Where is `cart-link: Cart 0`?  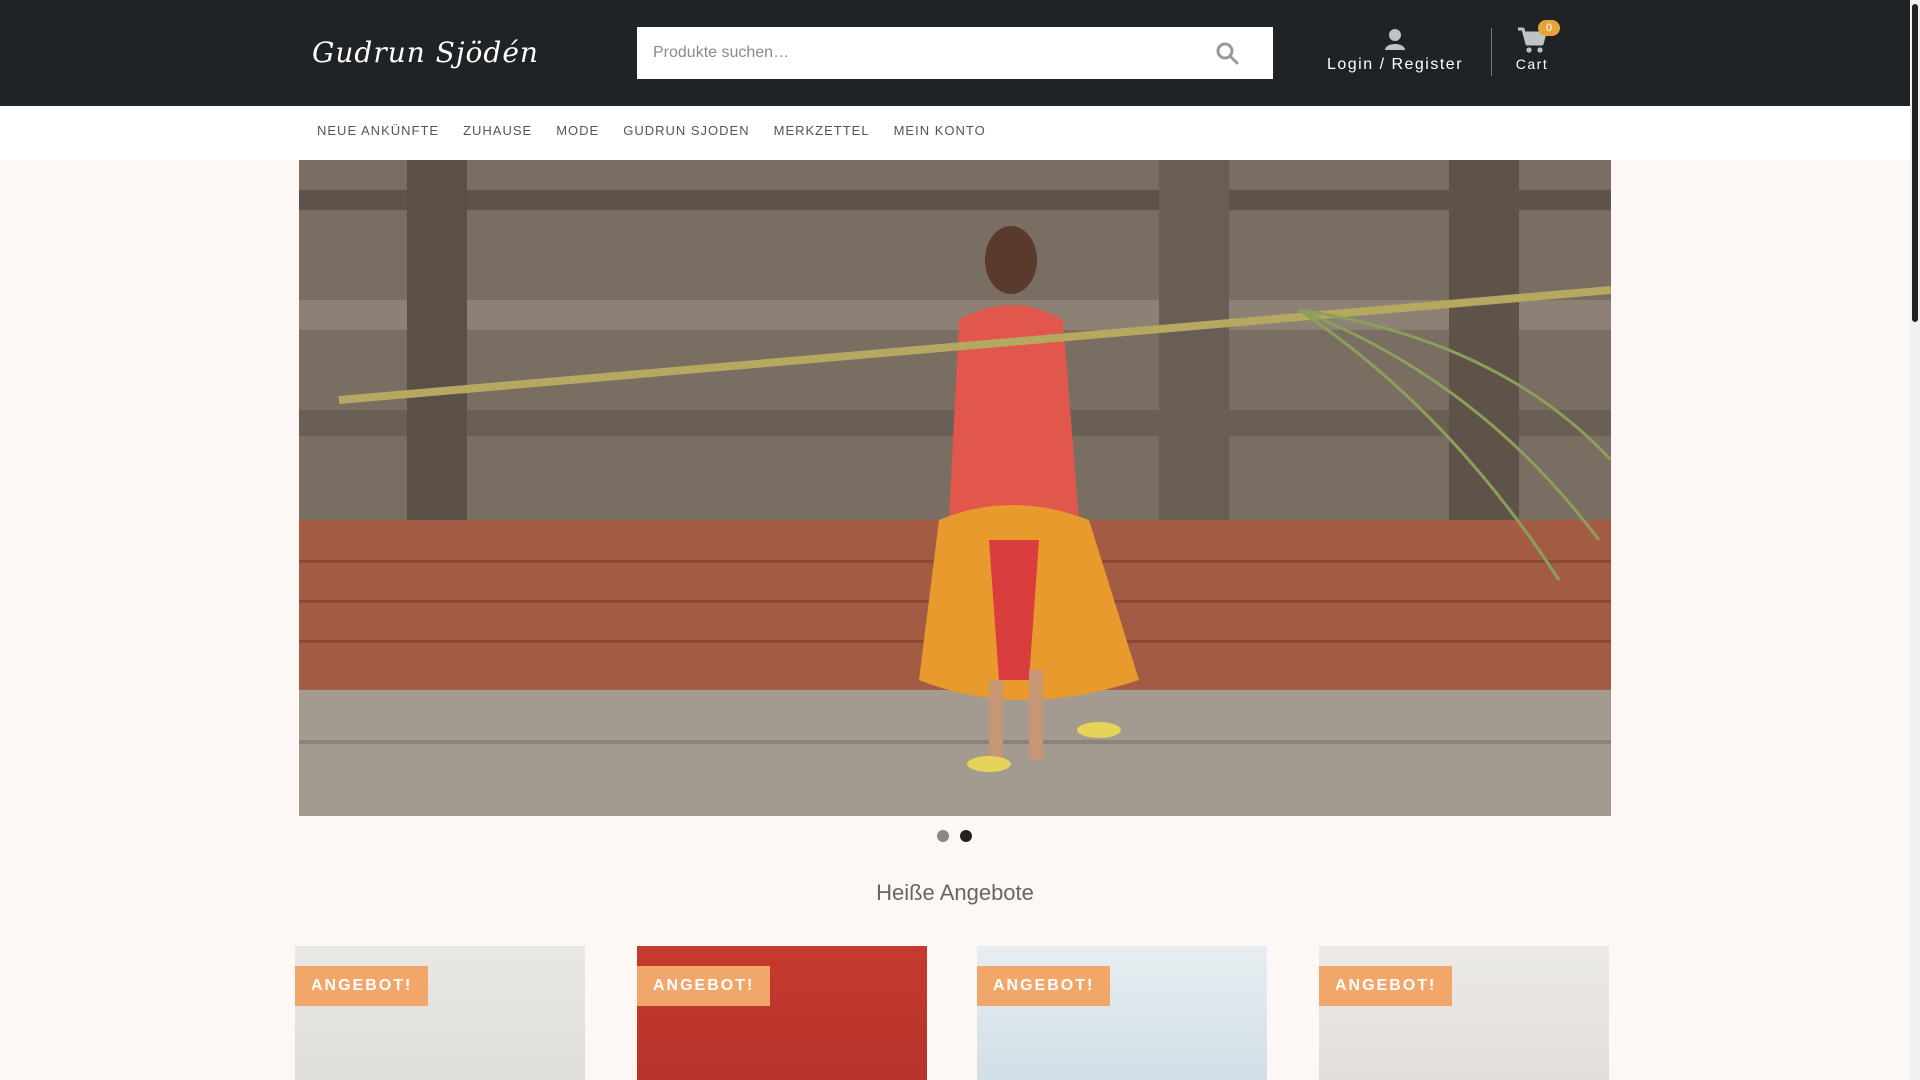 cart-link: Cart 0 is located at coordinates (1535, 47).